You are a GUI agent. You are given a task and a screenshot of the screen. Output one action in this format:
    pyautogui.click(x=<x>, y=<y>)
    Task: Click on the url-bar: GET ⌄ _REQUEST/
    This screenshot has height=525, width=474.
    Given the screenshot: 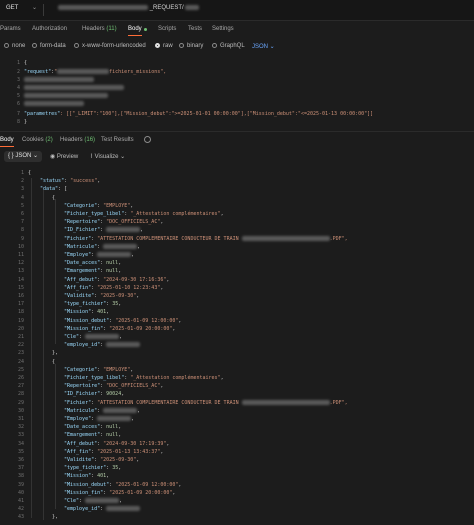 What is the action you would take?
    pyautogui.click(x=237, y=10)
    